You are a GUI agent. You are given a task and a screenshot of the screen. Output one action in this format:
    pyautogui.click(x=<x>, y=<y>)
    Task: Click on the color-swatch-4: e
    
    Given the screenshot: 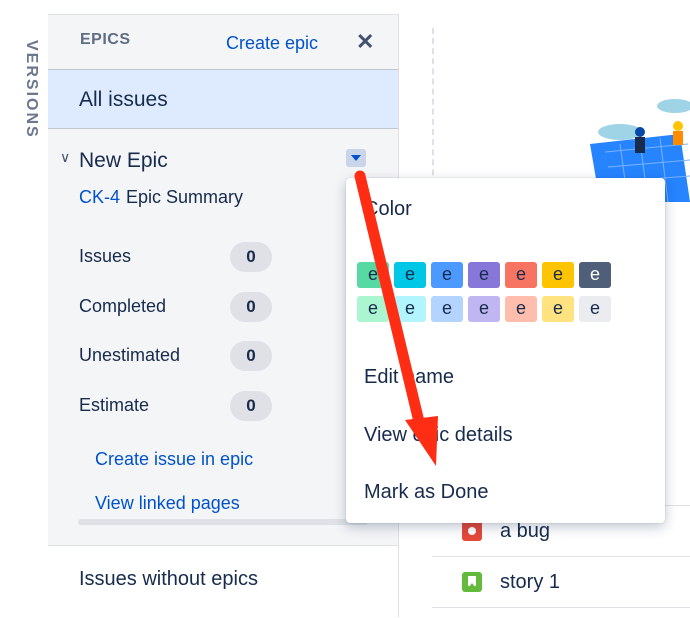 What is the action you would take?
    pyautogui.click(x=484, y=275)
    